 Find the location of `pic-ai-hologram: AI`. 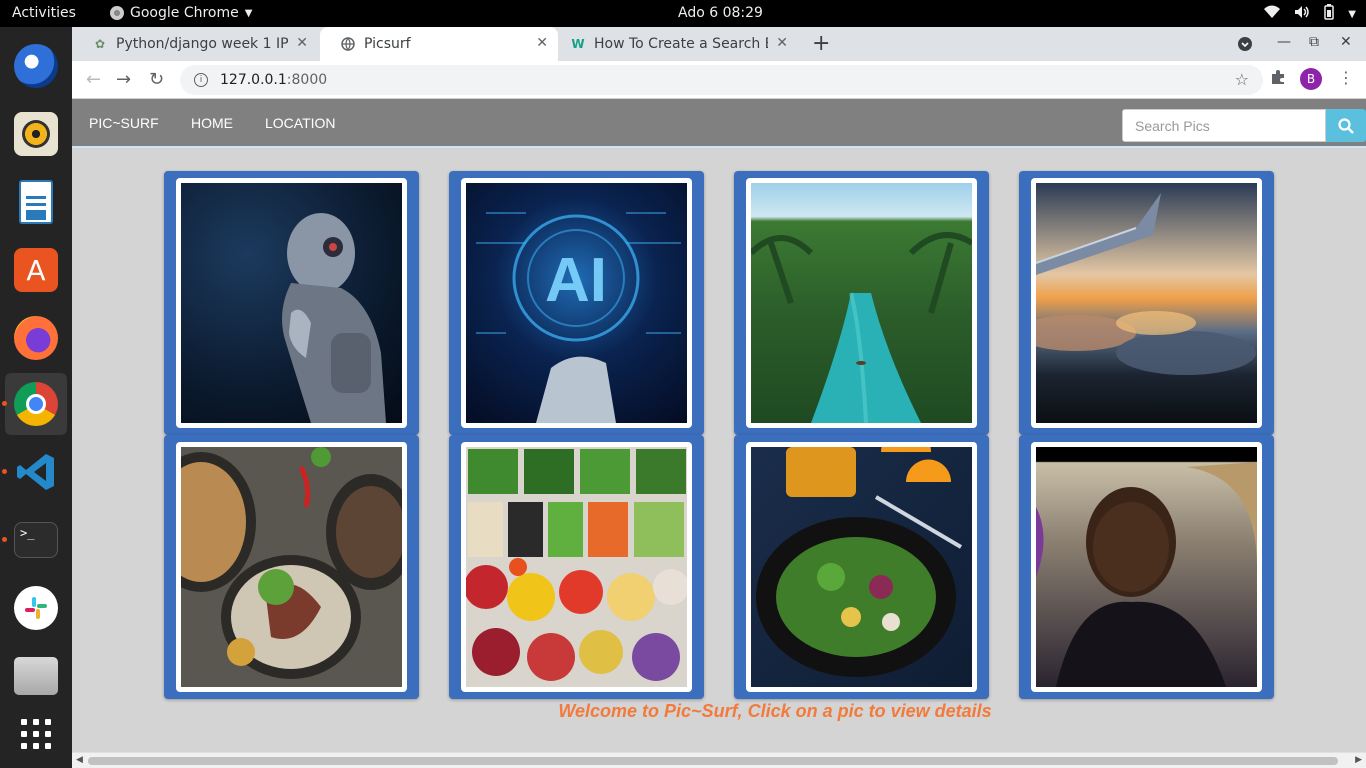

pic-ai-hologram: AI is located at coordinates (576, 303).